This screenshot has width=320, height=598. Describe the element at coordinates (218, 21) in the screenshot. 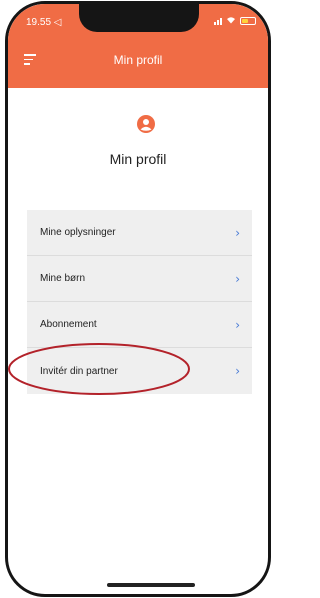

I see `signal-icon` at that location.